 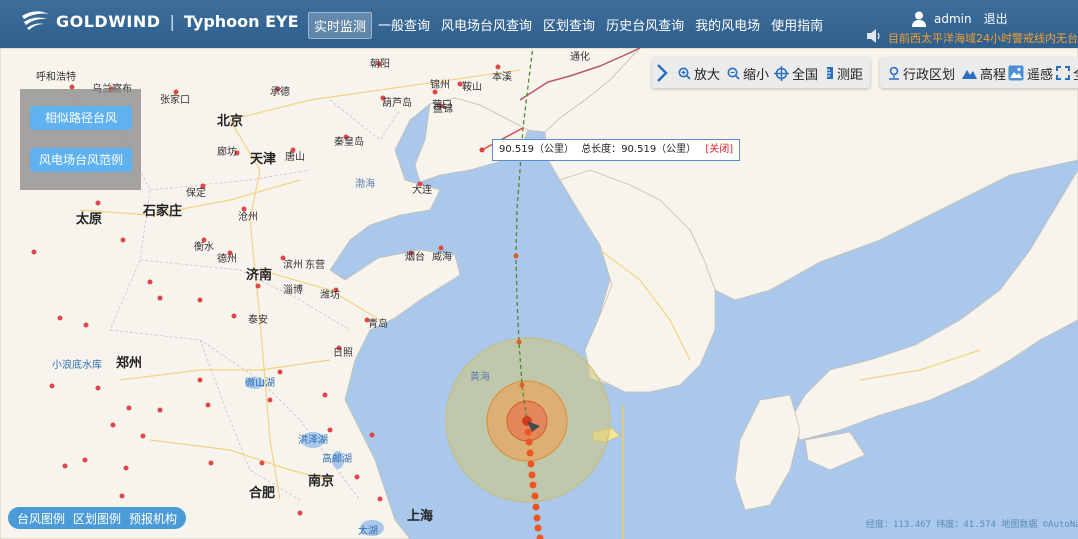 What do you see at coordinates (196, 192) in the screenshot?
I see `city-label: 保定` at bounding box center [196, 192].